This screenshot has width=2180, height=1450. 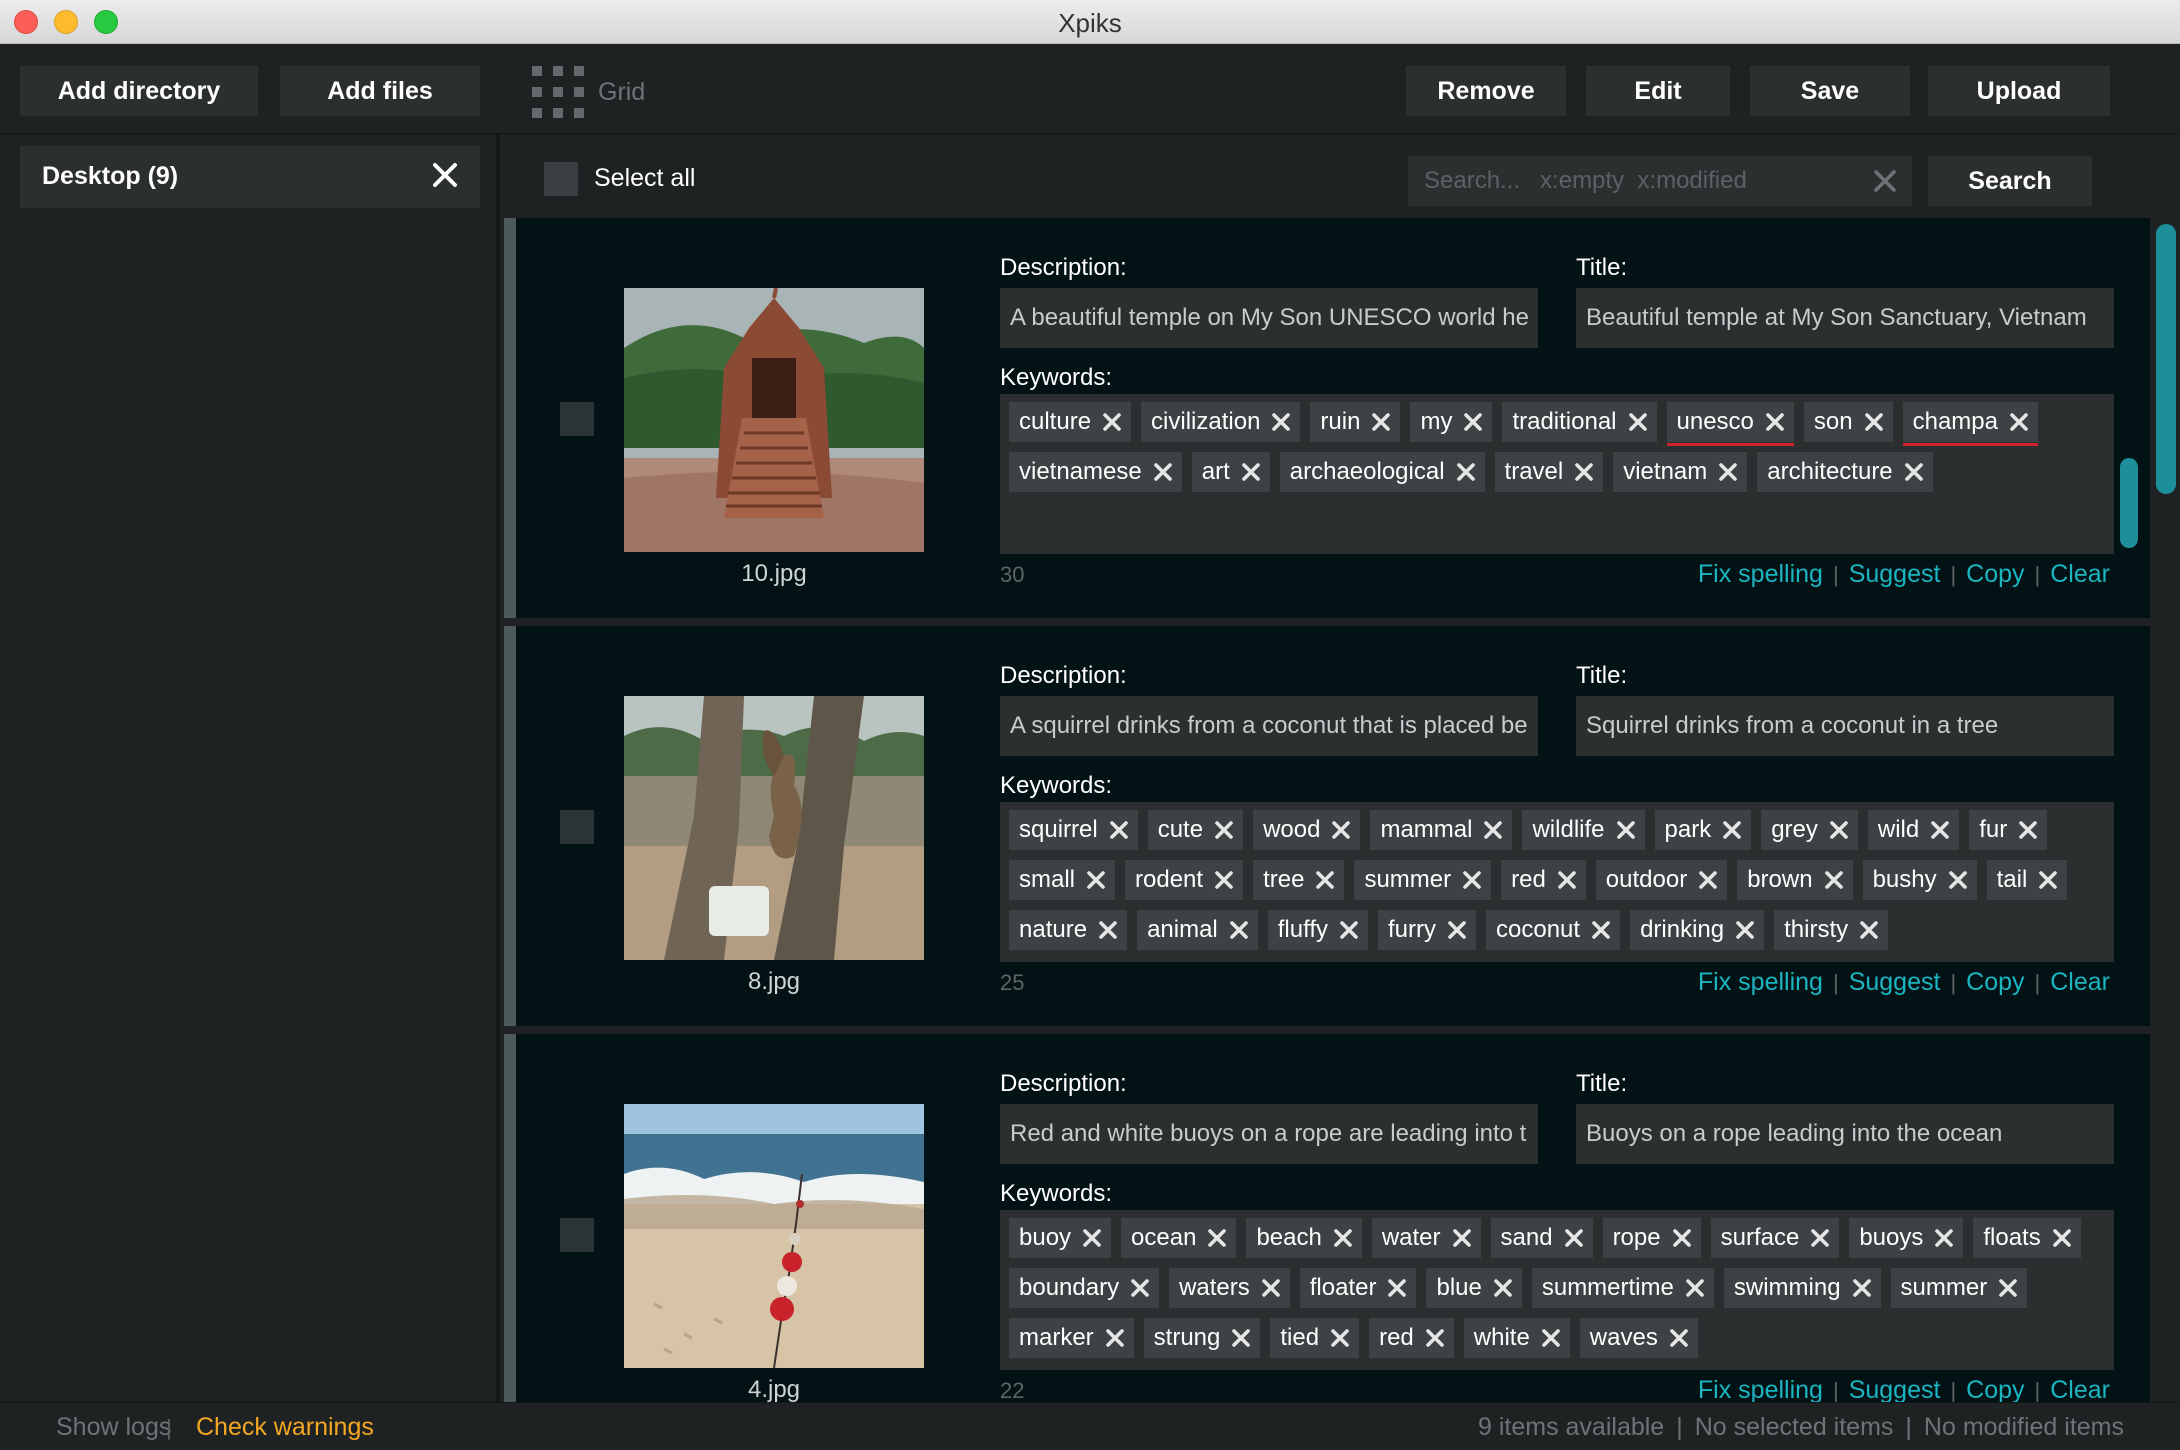 I want to click on keyword-chip: rodent, so click(x=1184, y=880).